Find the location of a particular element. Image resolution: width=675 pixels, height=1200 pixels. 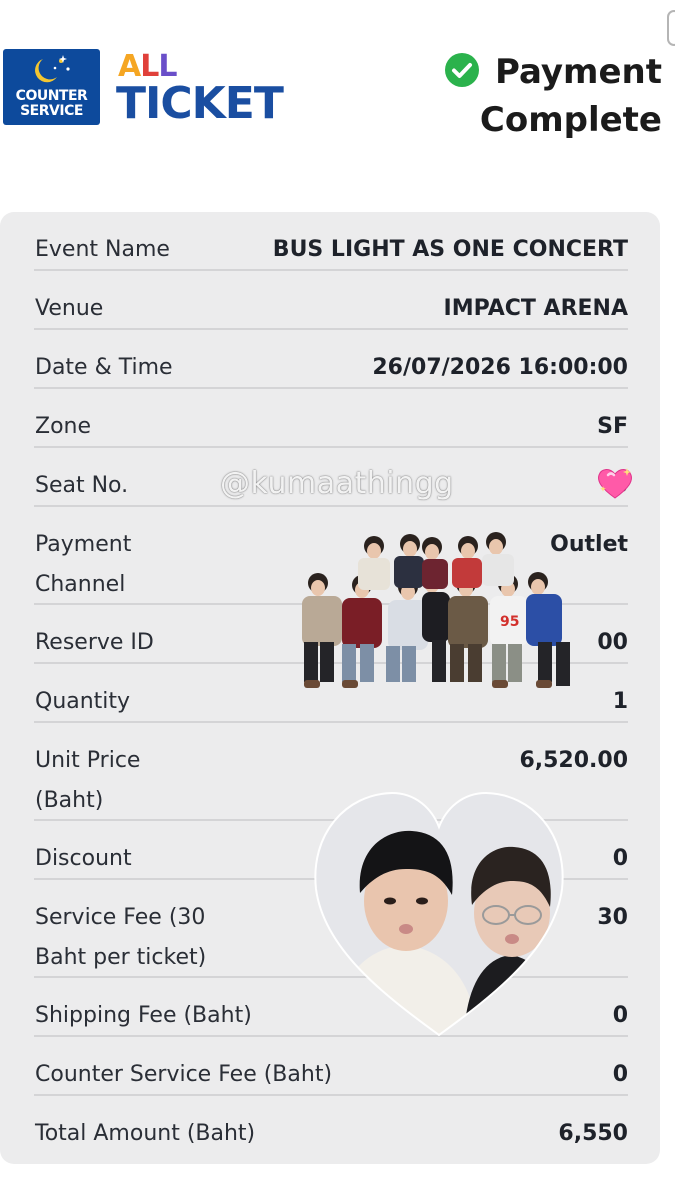

detail-label: Total Amount (Baht) is located at coordinates (200, 1134).